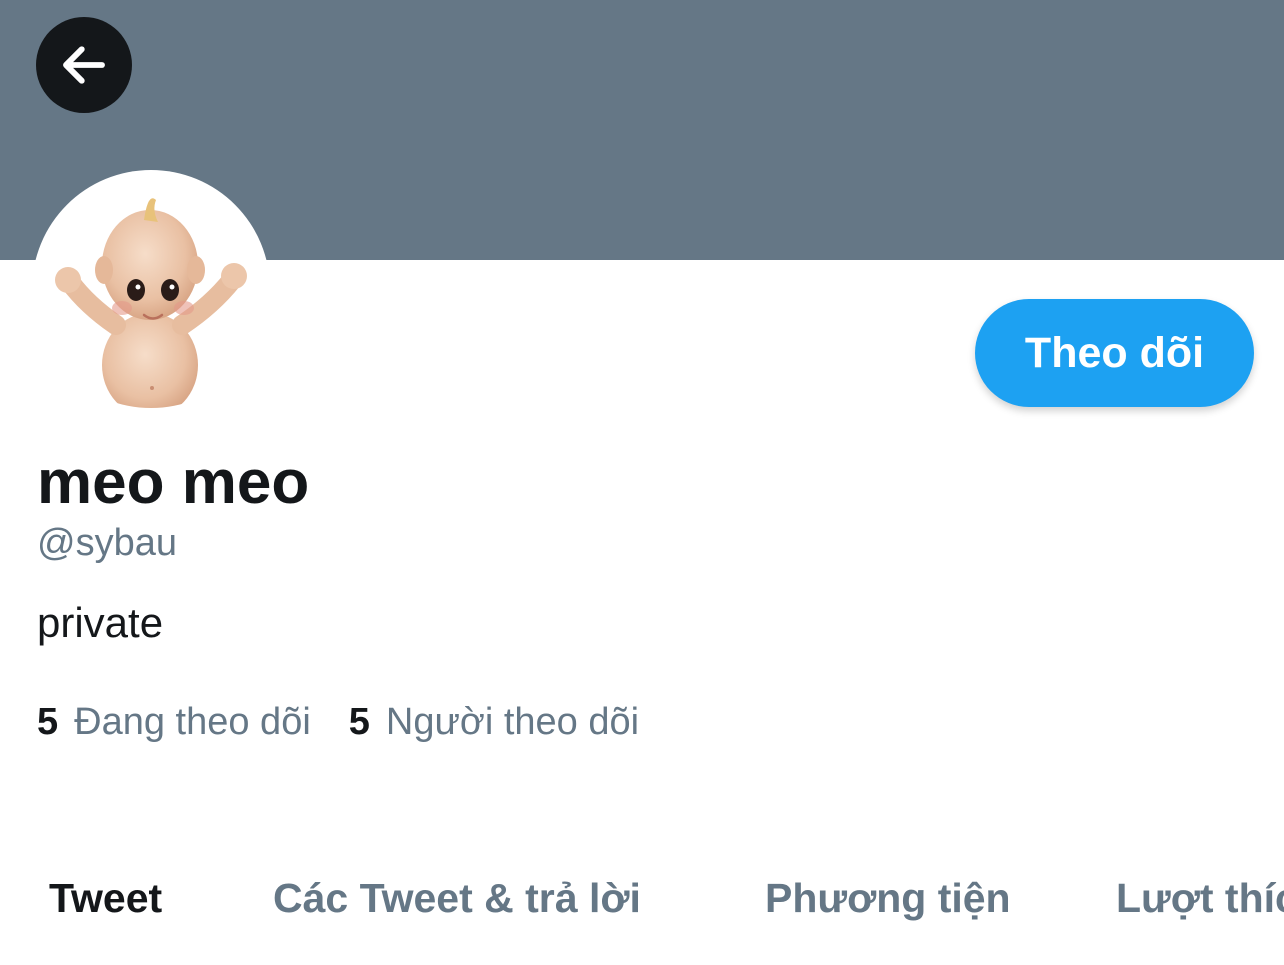 The height and width of the screenshot is (965, 1284). Describe the element at coordinates (100, 622) in the screenshot. I see `user-bio: private` at that location.